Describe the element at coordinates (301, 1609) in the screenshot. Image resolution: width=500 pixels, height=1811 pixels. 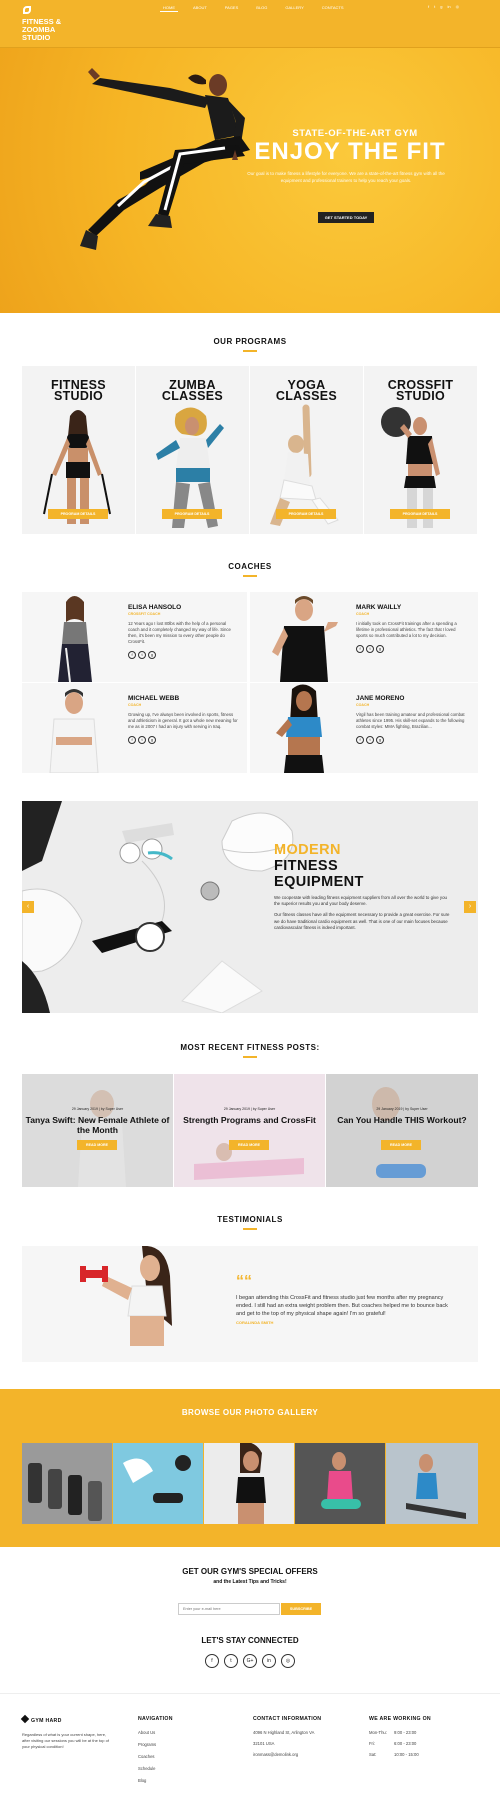
I see `subscribe-button: SUBSCRIBE` at that location.